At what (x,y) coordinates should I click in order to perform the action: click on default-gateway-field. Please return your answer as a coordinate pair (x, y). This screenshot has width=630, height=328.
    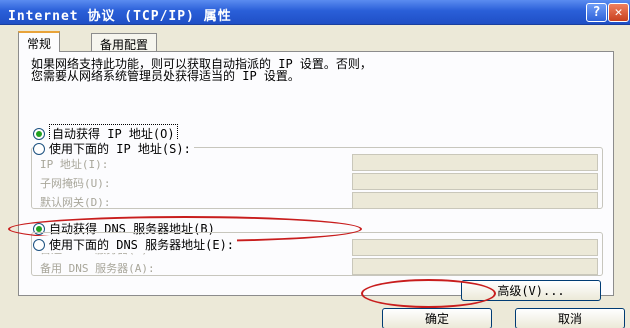
    Looking at the image, I should click on (475, 200).